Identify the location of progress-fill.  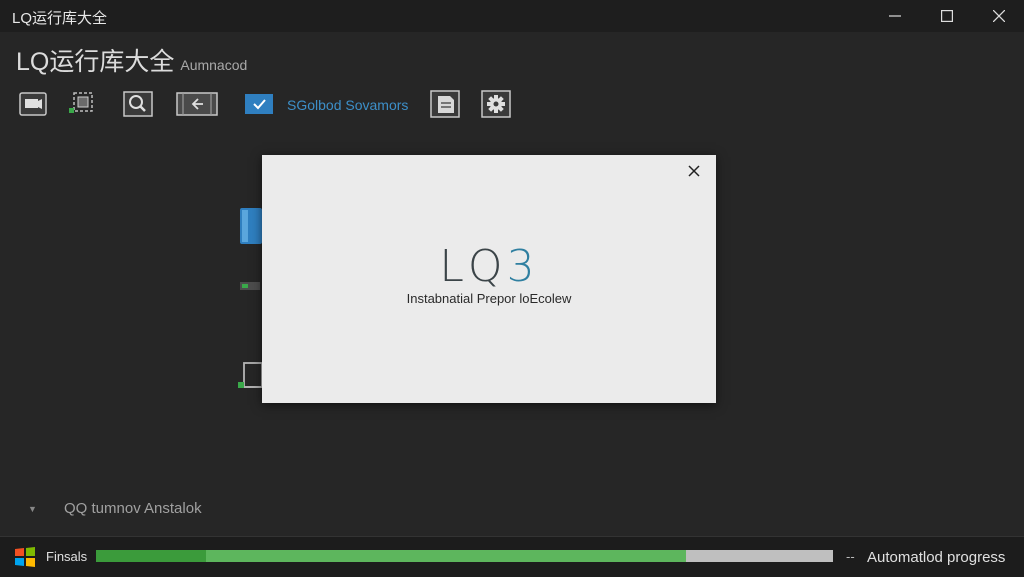
(391, 556).